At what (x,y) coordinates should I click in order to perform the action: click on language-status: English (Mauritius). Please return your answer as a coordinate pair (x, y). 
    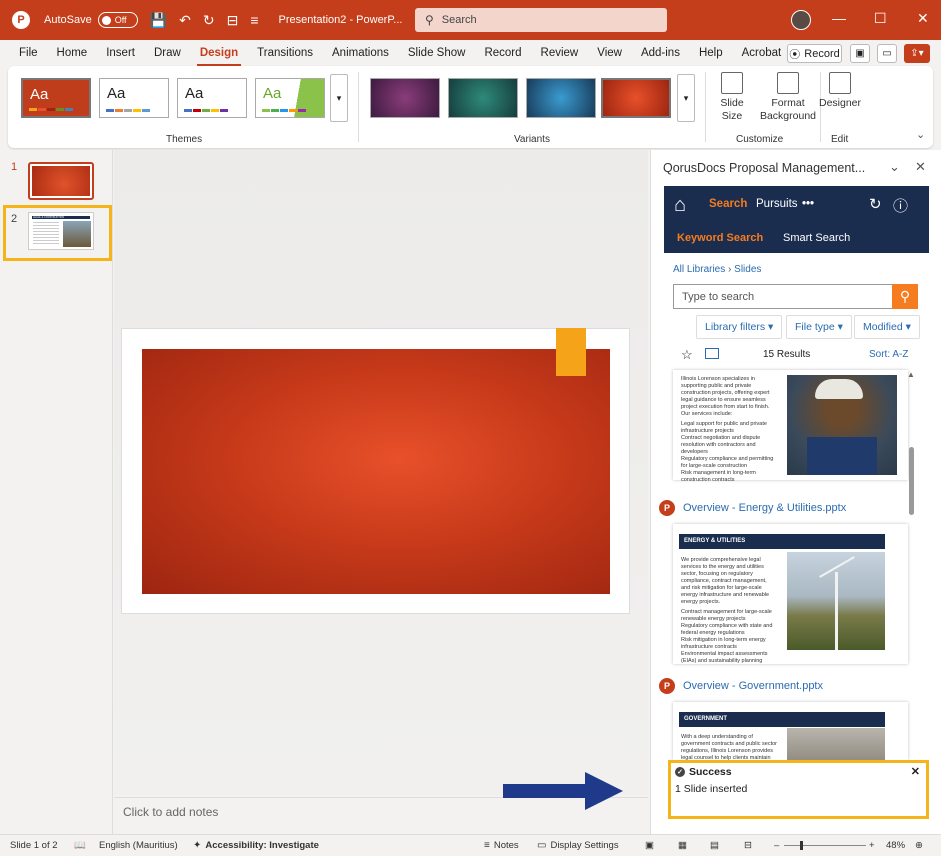
    Looking at the image, I should click on (138, 845).